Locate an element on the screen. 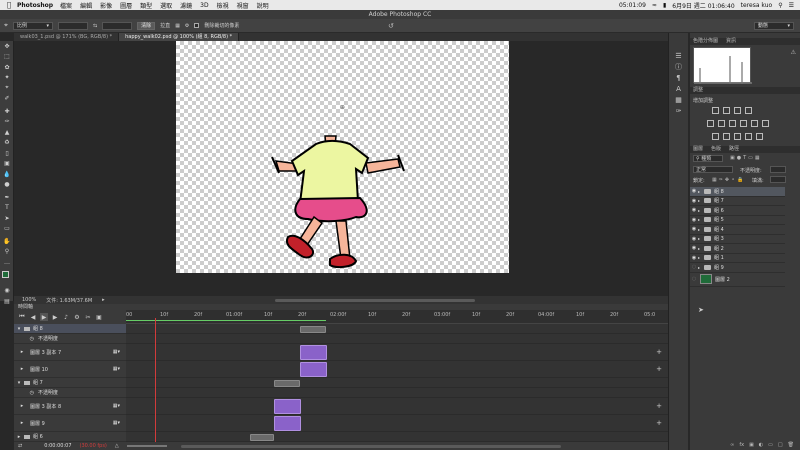  brush-panel-icon: ✑ is located at coordinates (678, 111).